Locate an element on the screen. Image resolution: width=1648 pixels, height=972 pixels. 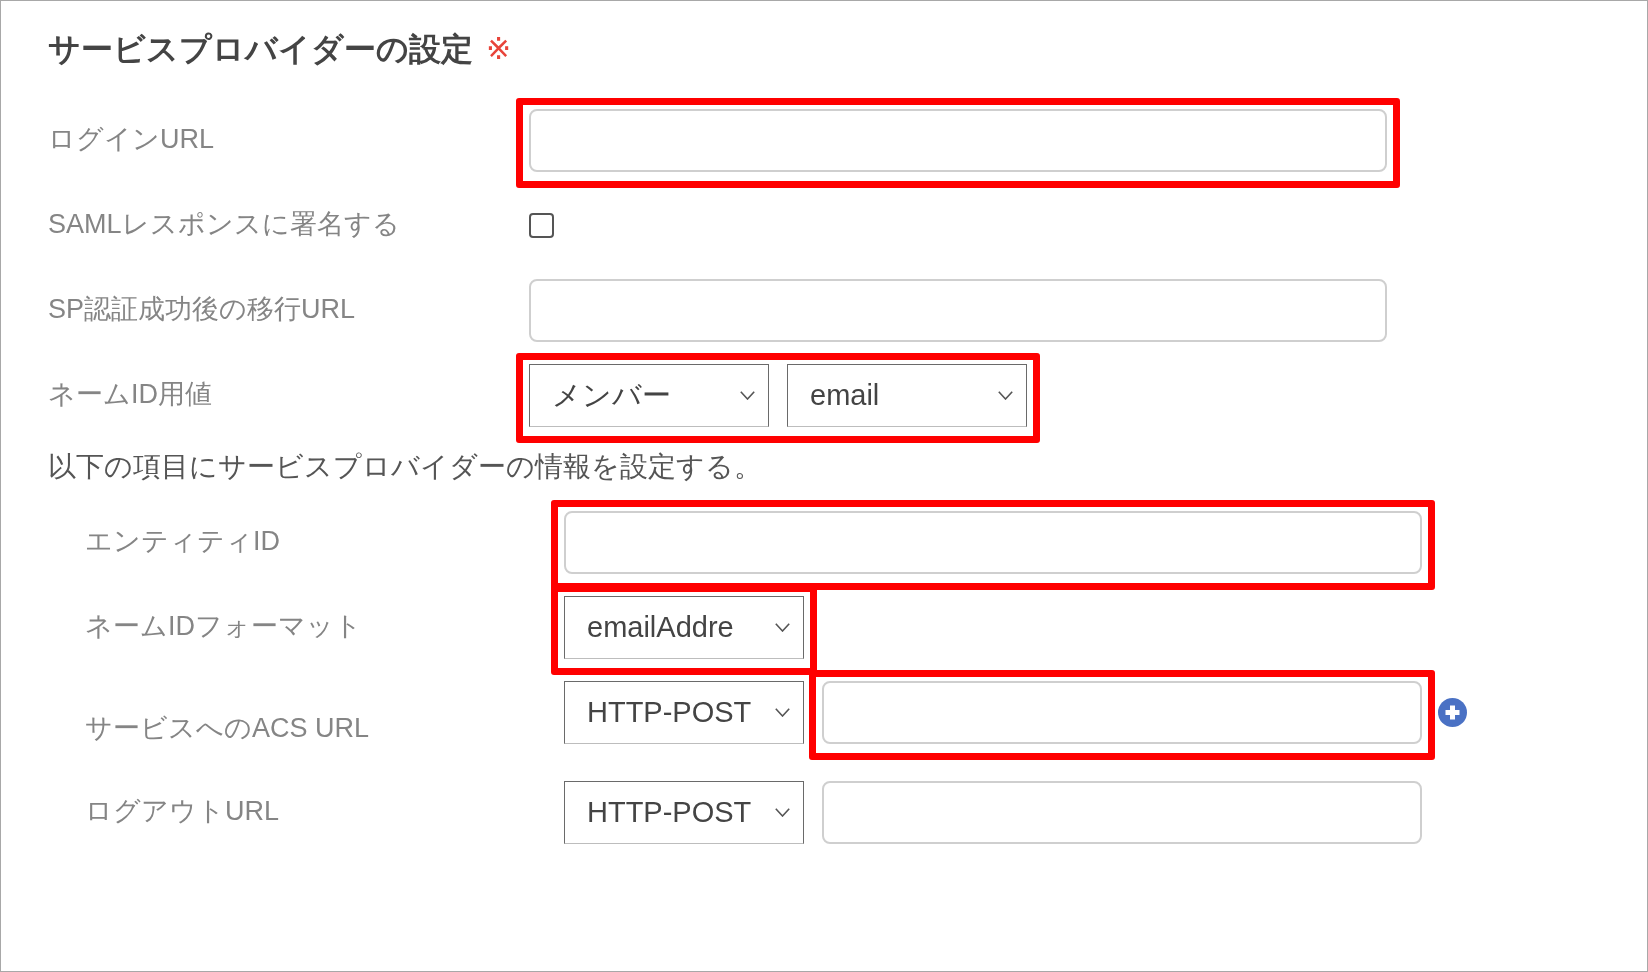
field-label: エンティティID is located at coordinates (183, 541).